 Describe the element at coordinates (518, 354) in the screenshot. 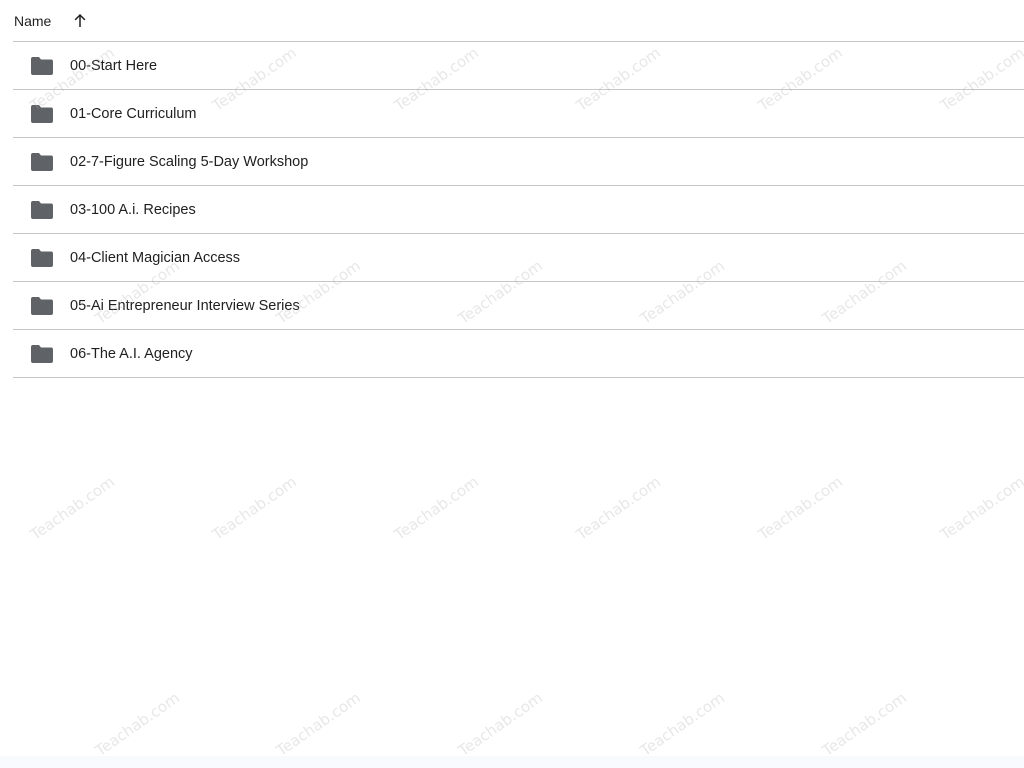

I see `folder-row: 06-The A.I. Agency` at that location.